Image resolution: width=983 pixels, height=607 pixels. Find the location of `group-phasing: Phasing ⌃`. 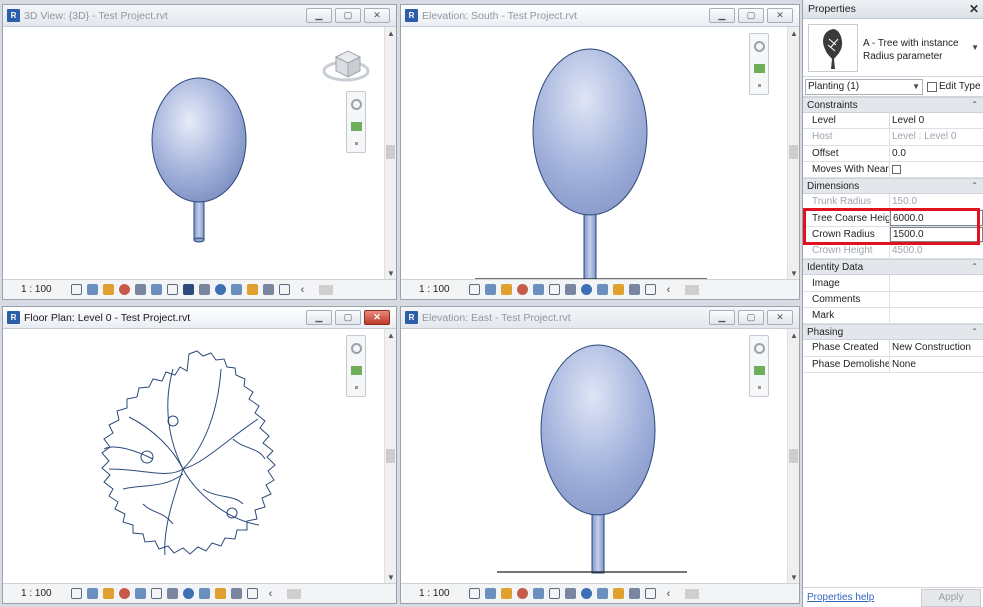

group-phasing: Phasing ⌃ is located at coordinates (893, 332).